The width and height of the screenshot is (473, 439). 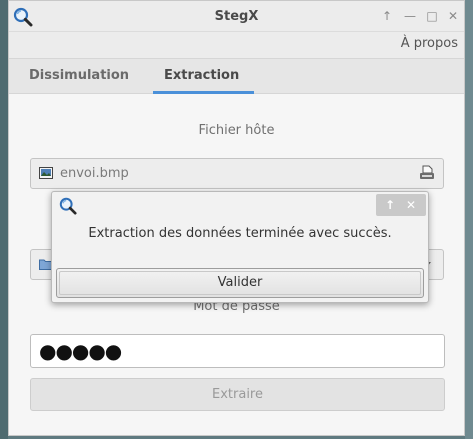 What do you see at coordinates (432, 16) in the screenshot?
I see `maximize-button: □` at bounding box center [432, 16].